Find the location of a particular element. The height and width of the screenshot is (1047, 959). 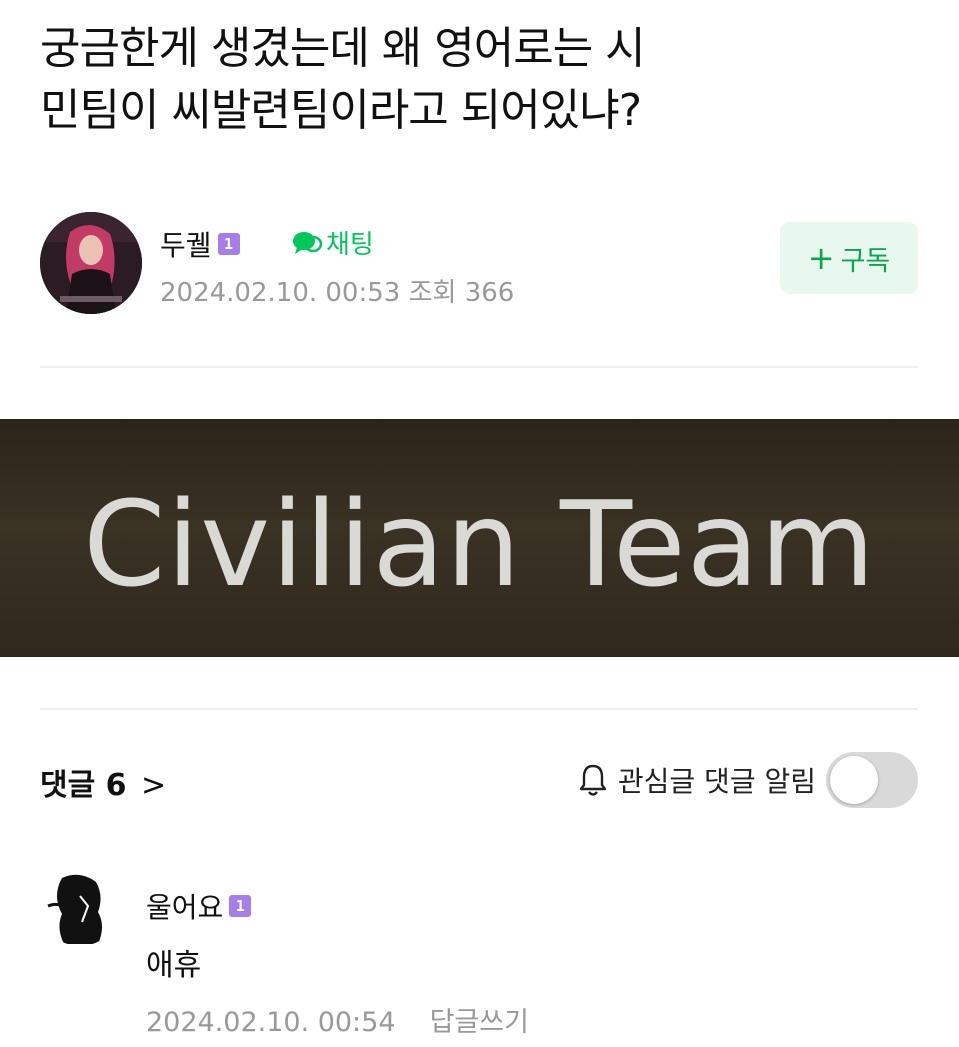

notify-toggle is located at coordinates (872, 780).